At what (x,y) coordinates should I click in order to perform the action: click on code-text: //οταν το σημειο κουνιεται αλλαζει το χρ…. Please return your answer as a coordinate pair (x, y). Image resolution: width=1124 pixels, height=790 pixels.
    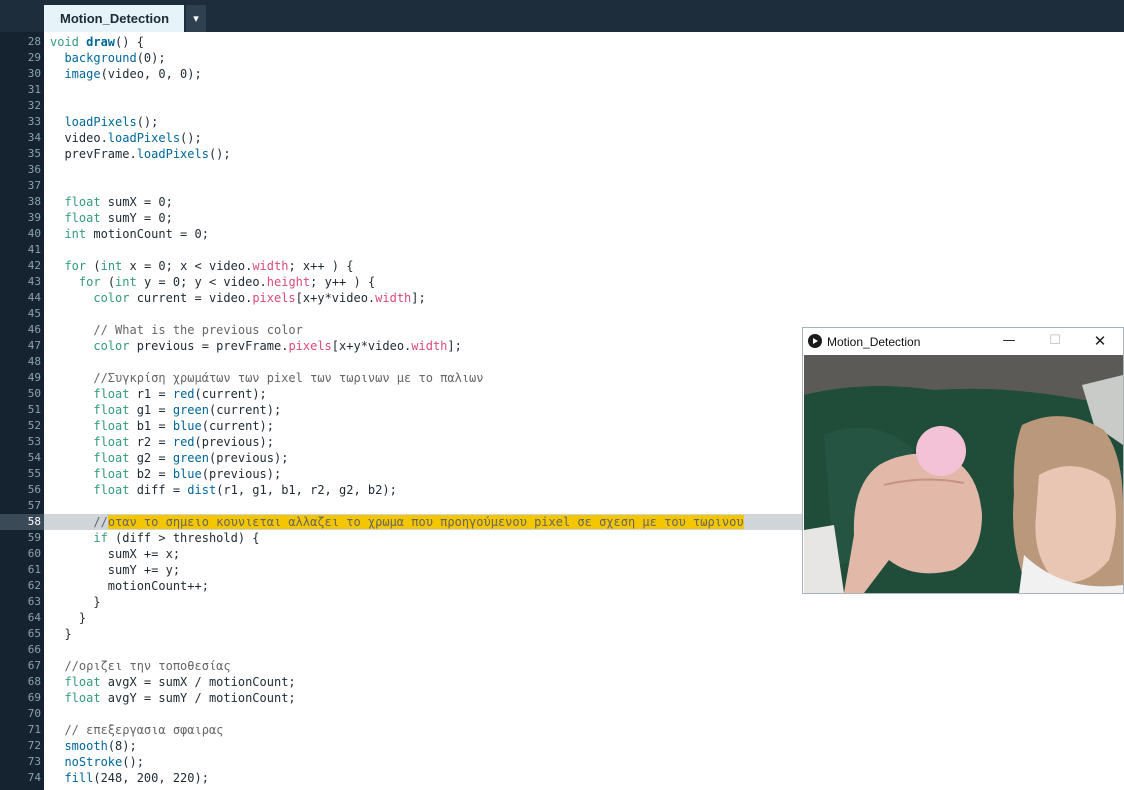
    Looking at the image, I should click on (397, 522).